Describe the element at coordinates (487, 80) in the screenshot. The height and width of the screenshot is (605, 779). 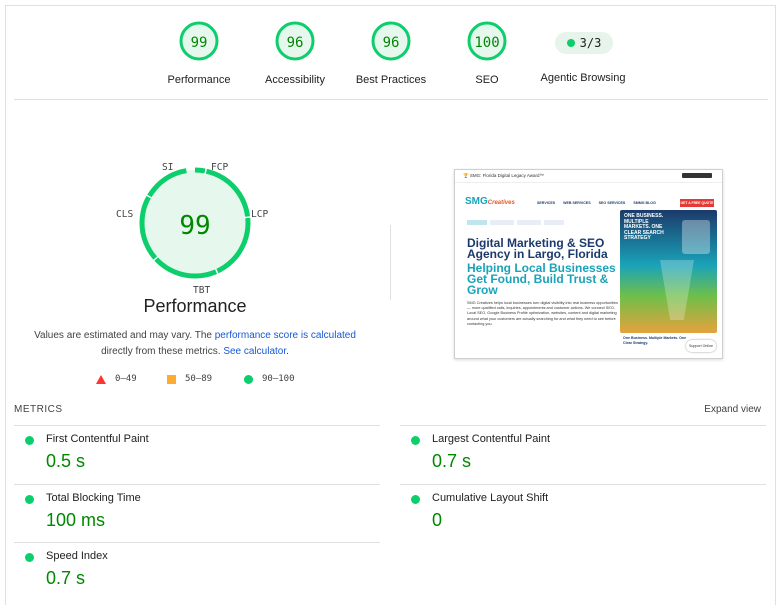
I see `gauge-label: SEO` at that location.